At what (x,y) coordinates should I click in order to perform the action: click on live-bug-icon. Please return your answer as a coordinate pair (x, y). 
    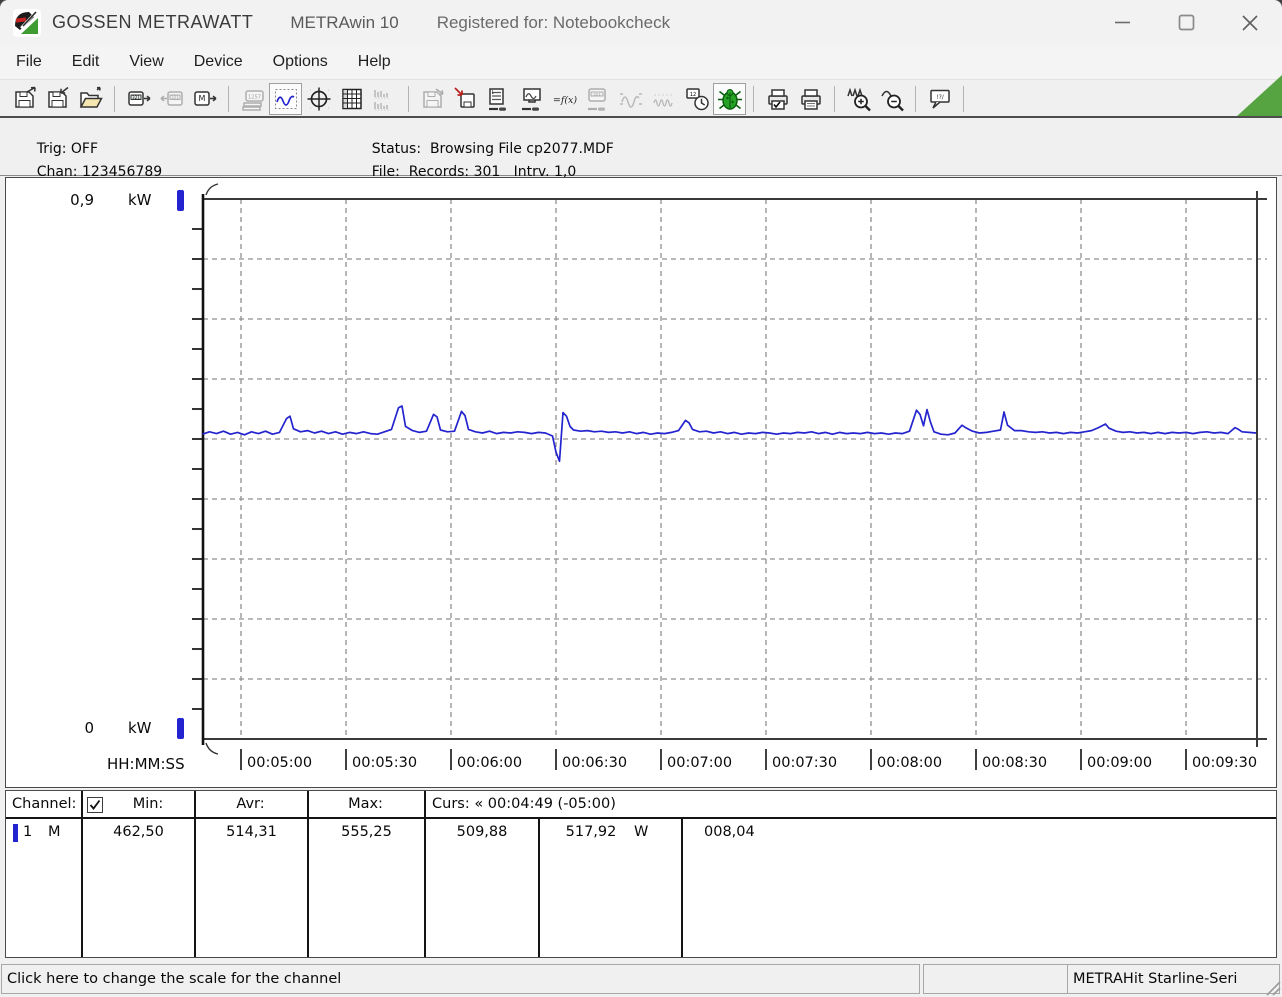
    Looking at the image, I should click on (729, 99).